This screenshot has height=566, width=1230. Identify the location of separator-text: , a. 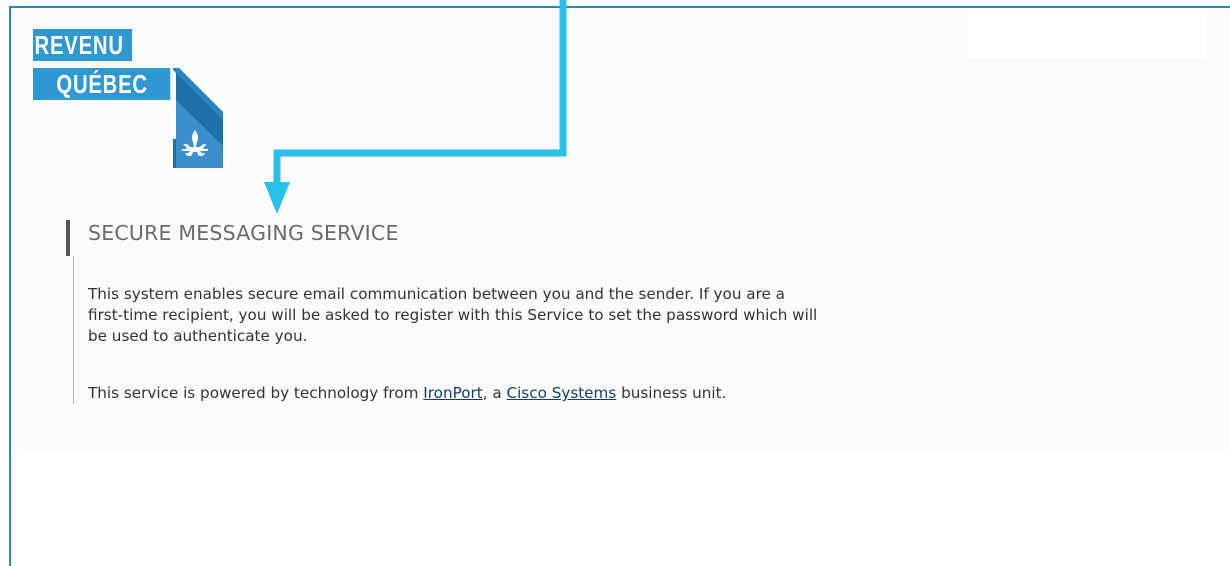
(494, 393).